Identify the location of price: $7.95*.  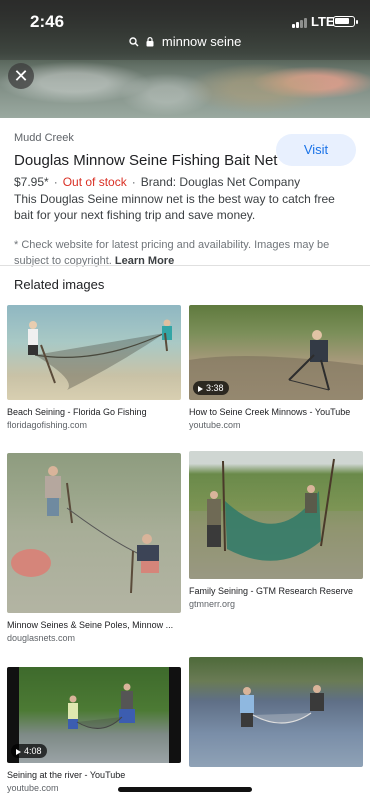
(31, 182).